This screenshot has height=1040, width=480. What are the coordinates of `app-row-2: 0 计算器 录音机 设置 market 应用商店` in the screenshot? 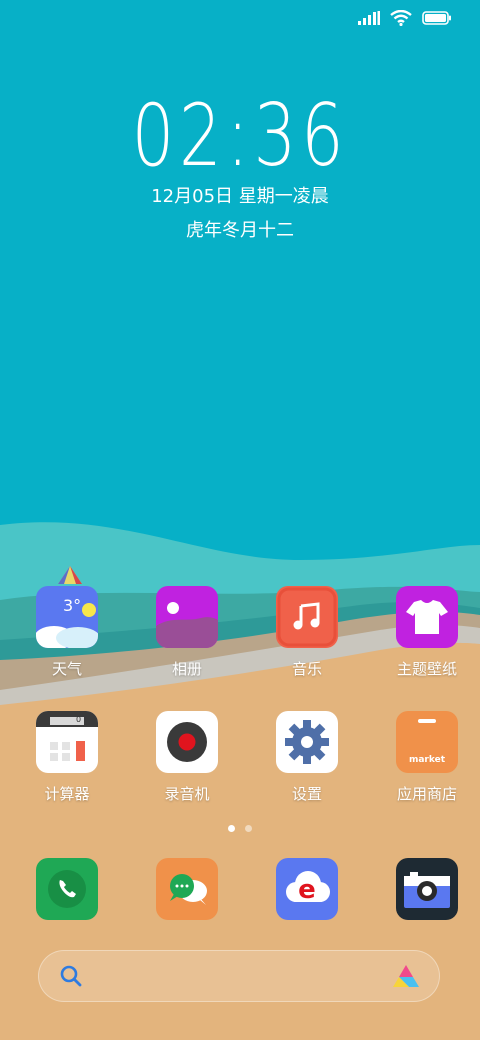 It's located at (240, 757).